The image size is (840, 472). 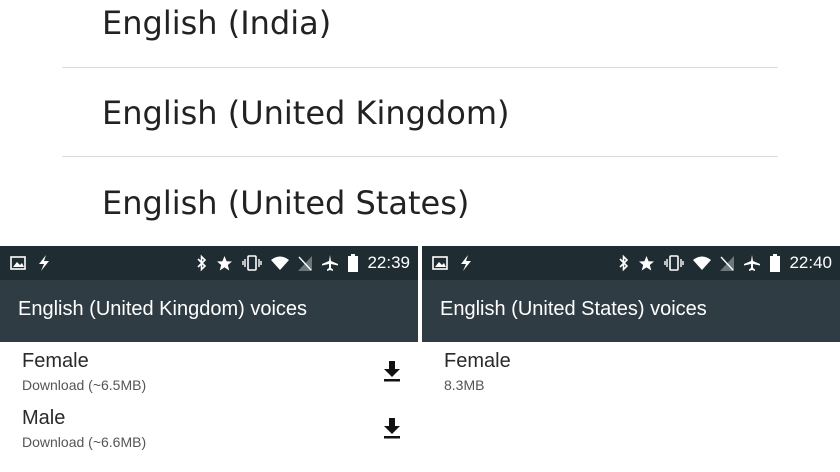 What do you see at coordinates (810, 262) in the screenshot?
I see `status-time: 22:40` at bounding box center [810, 262].